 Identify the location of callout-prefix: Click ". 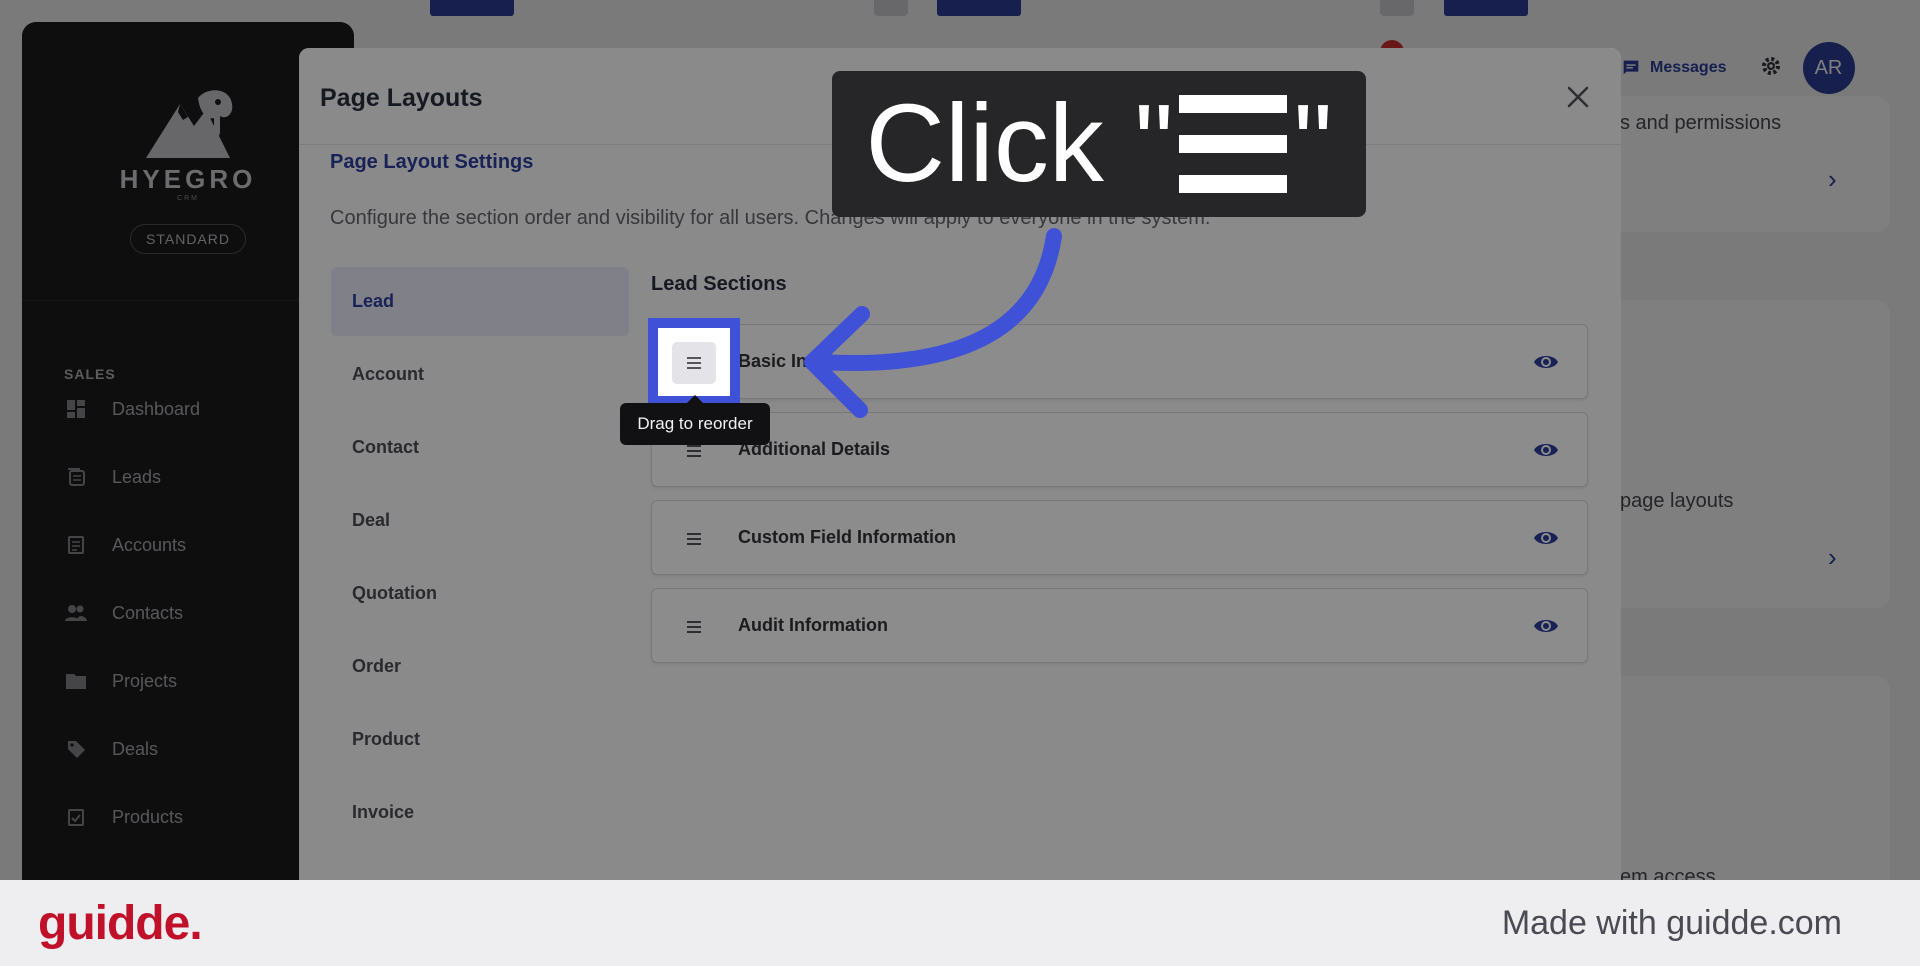
(1019, 143).